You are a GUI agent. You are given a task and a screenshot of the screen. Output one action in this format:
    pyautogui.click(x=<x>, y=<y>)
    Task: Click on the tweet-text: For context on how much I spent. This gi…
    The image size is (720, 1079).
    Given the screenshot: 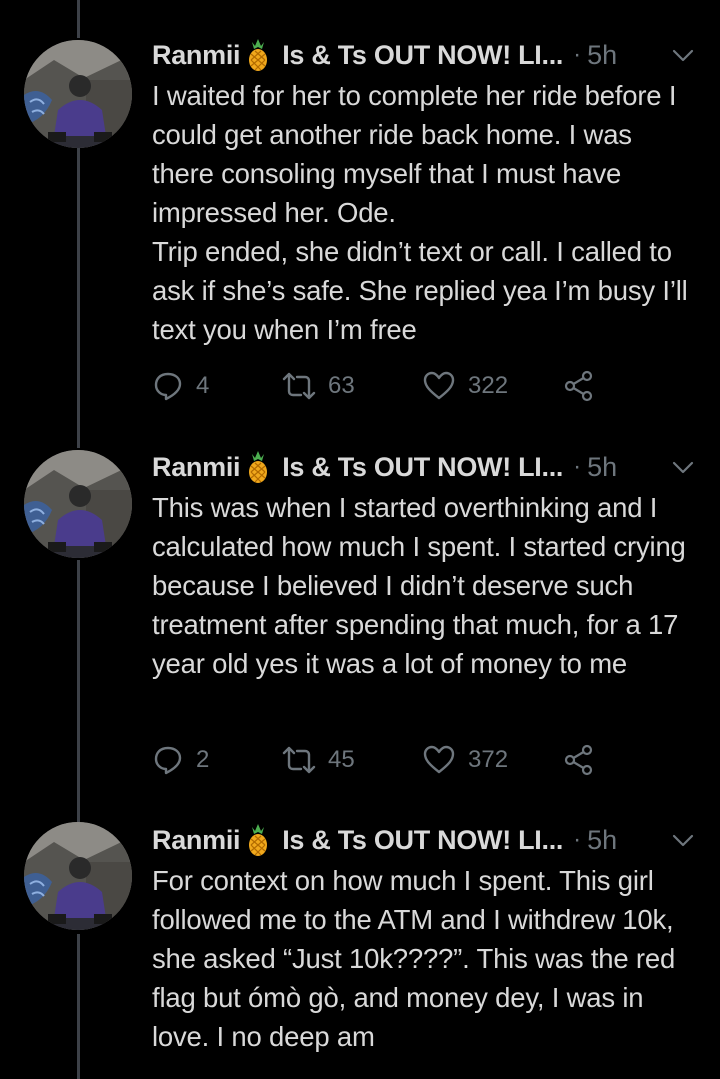 What is the action you would take?
    pyautogui.click(x=414, y=958)
    